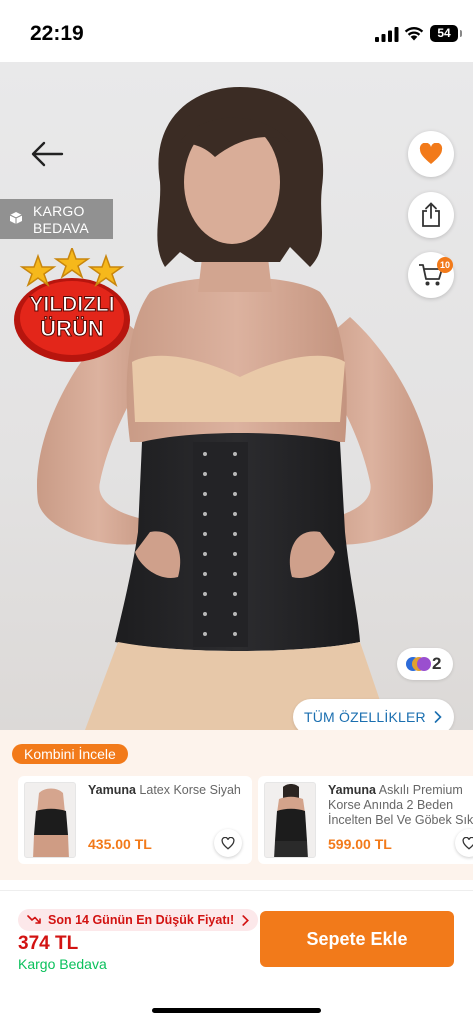 Image resolution: width=473 pixels, height=1024 pixels. I want to click on cellular-signal-icon, so click(387, 34).